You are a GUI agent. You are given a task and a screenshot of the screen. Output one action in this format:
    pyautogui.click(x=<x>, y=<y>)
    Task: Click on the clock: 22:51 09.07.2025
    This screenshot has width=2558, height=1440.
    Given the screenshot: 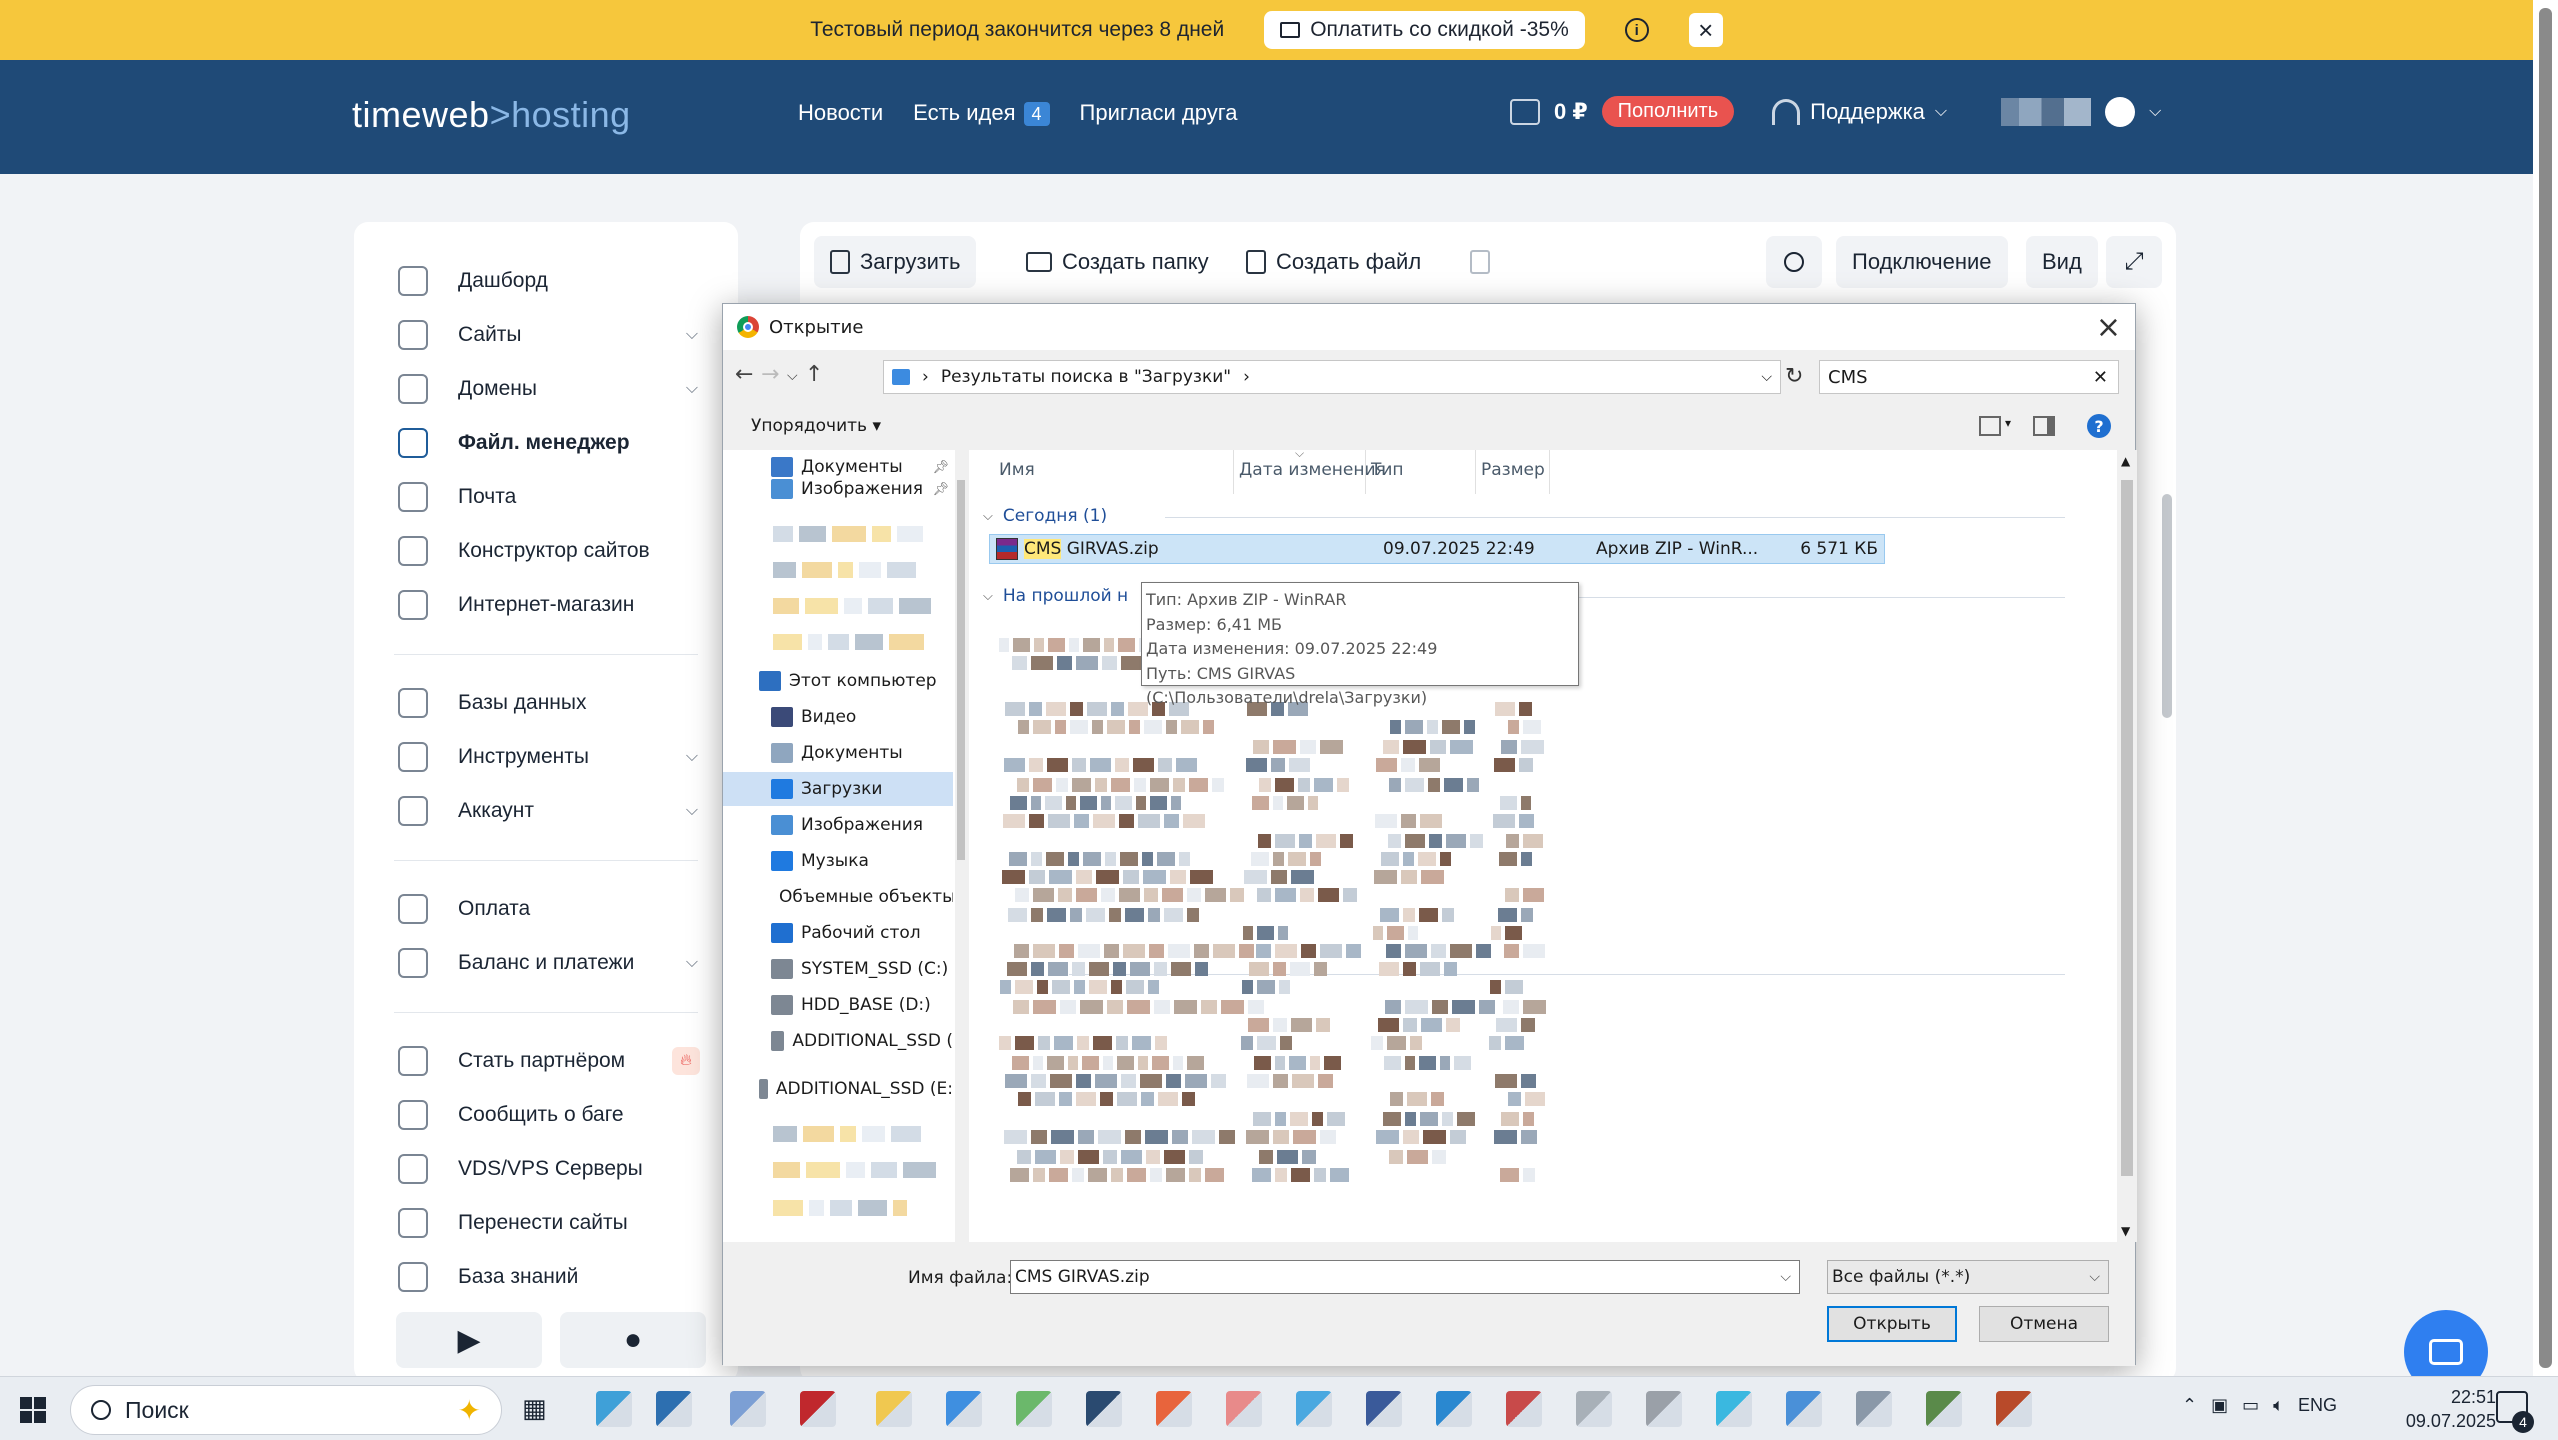 What is the action you would take?
    pyautogui.click(x=2446, y=1409)
    